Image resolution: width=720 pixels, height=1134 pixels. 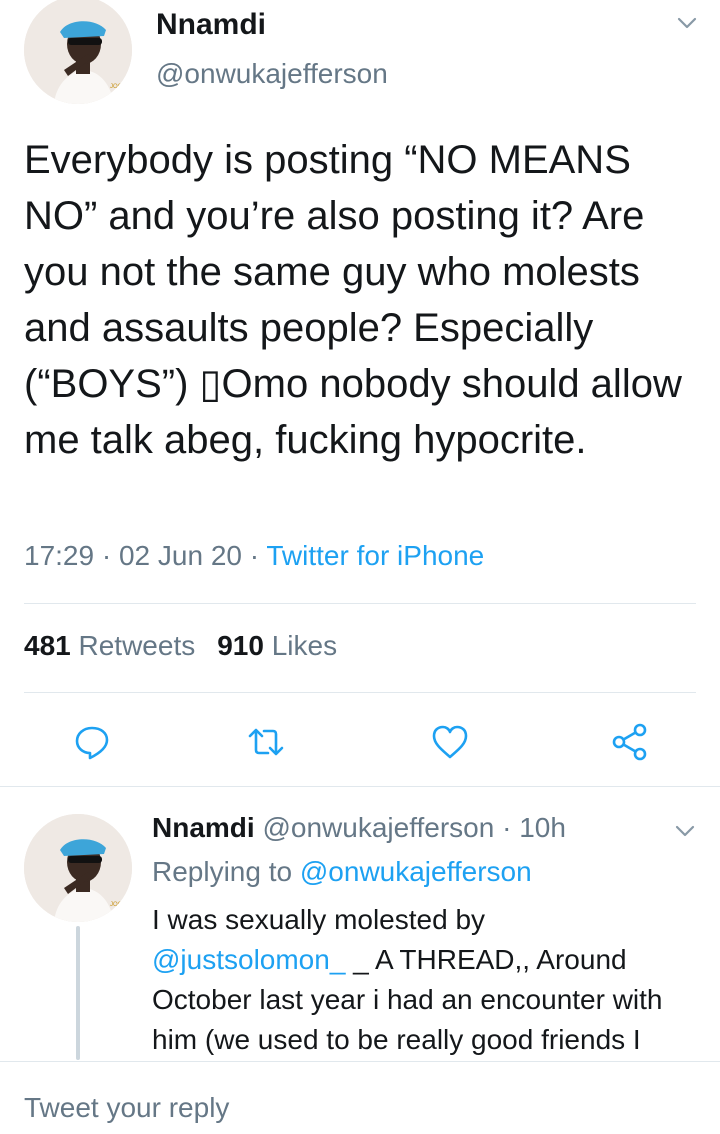 I want to click on author-name: Nnamdi, so click(x=211, y=25).